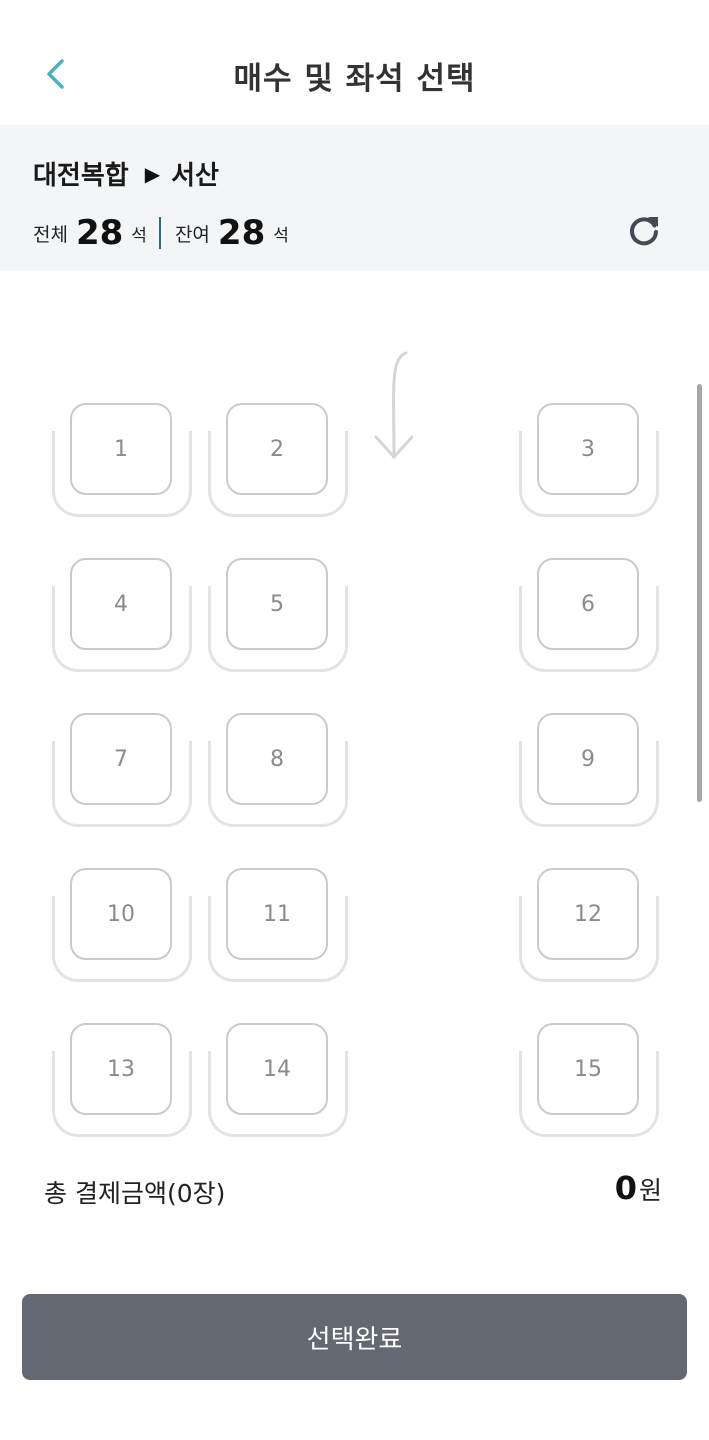 This screenshot has height=1440, width=709. What do you see at coordinates (277, 914) in the screenshot?
I see `seat-number: 11` at bounding box center [277, 914].